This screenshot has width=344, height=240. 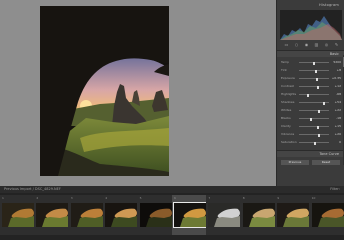 I want to click on slider-label: Vibrance, so click(x=288, y=134).